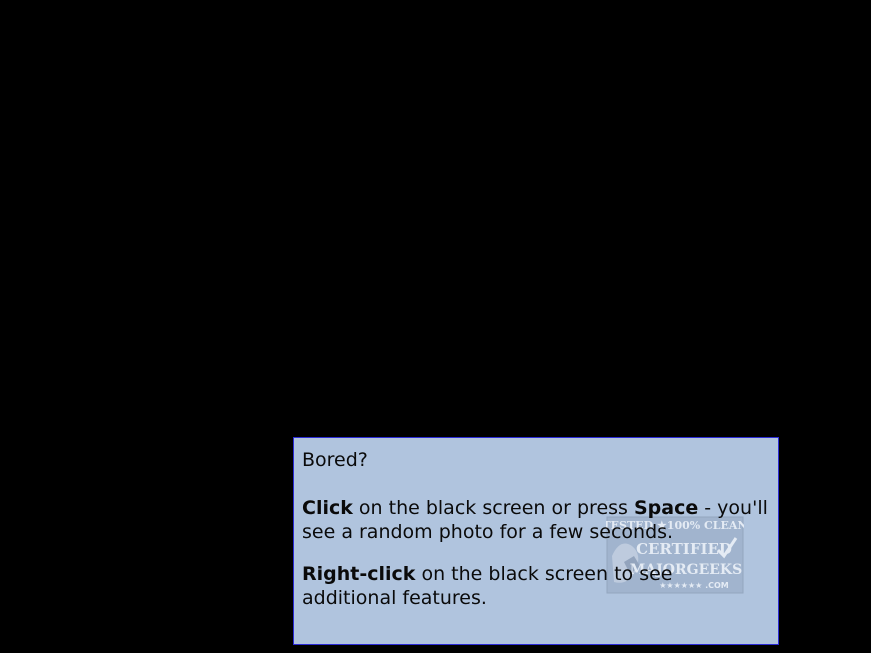 The width and height of the screenshot is (871, 653). What do you see at coordinates (359, 574) in the screenshot?
I see `right-click-keyword: Right-click` at bounding box center [359, 574].